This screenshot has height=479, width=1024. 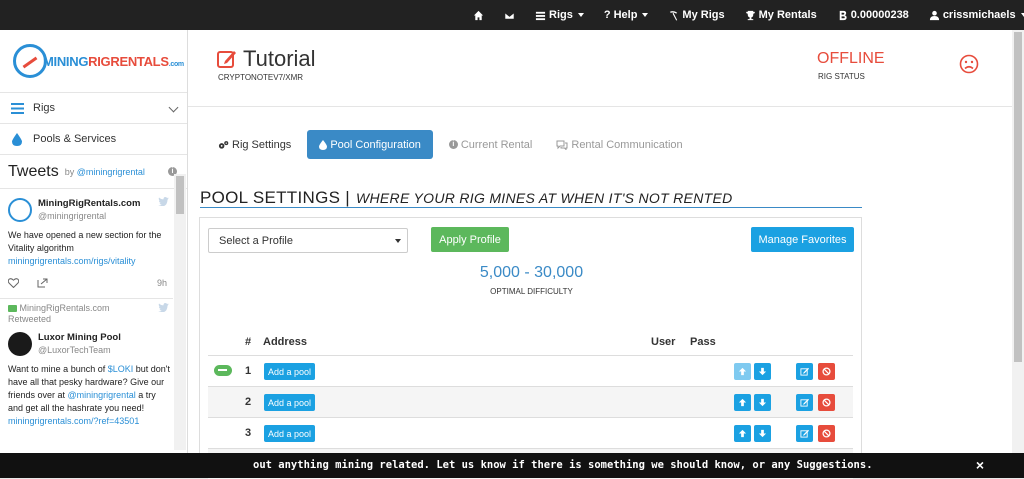 What do you see at coordinates (223, 144) in the screenshot?
I see `cogs-icon` at bounding box center [223, 144].